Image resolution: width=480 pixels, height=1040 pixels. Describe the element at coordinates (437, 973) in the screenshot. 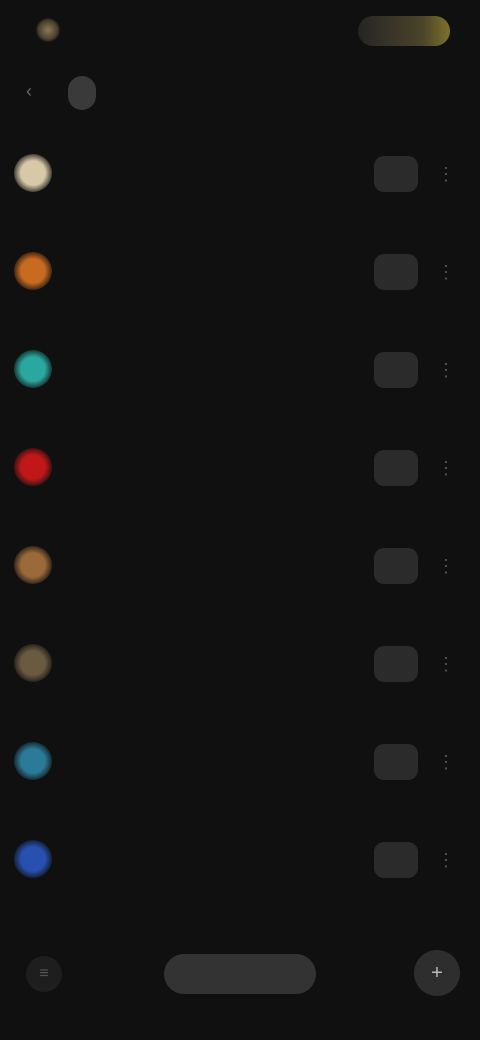

I see `plus-icon: +` at that location.